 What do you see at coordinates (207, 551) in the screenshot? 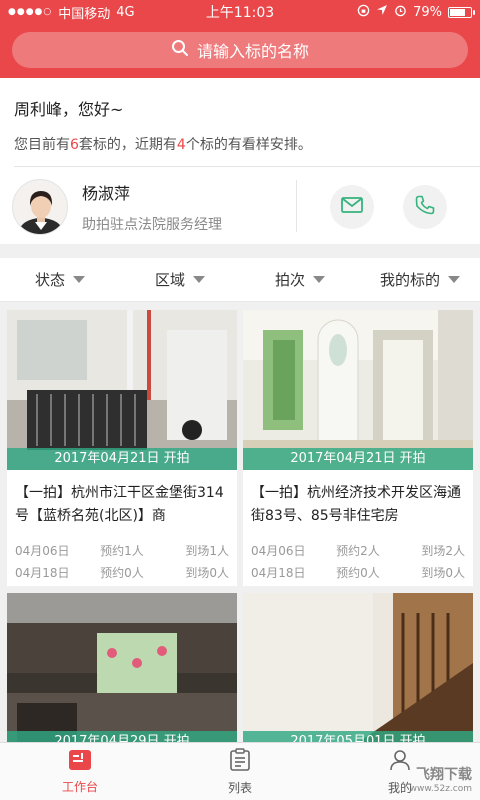
I see `arrived-count: 到场1人` at bounding box center [207, 551].